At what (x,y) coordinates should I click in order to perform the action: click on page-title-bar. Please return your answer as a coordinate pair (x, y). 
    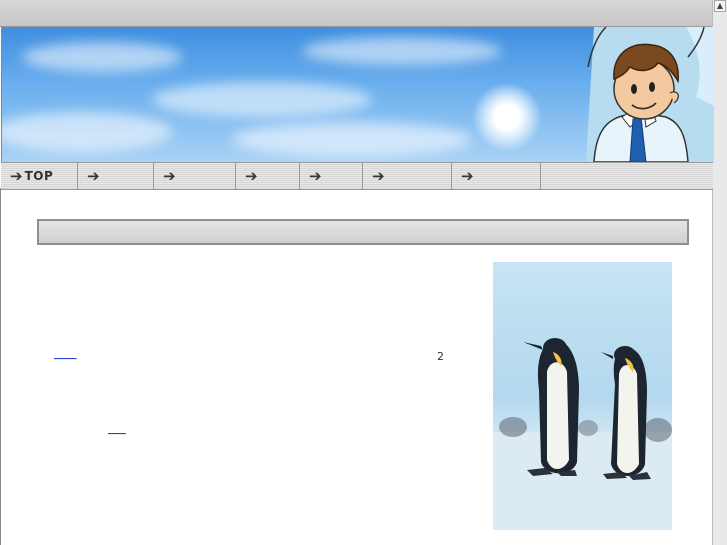
    Looking at the image, I should click on (363, 232).